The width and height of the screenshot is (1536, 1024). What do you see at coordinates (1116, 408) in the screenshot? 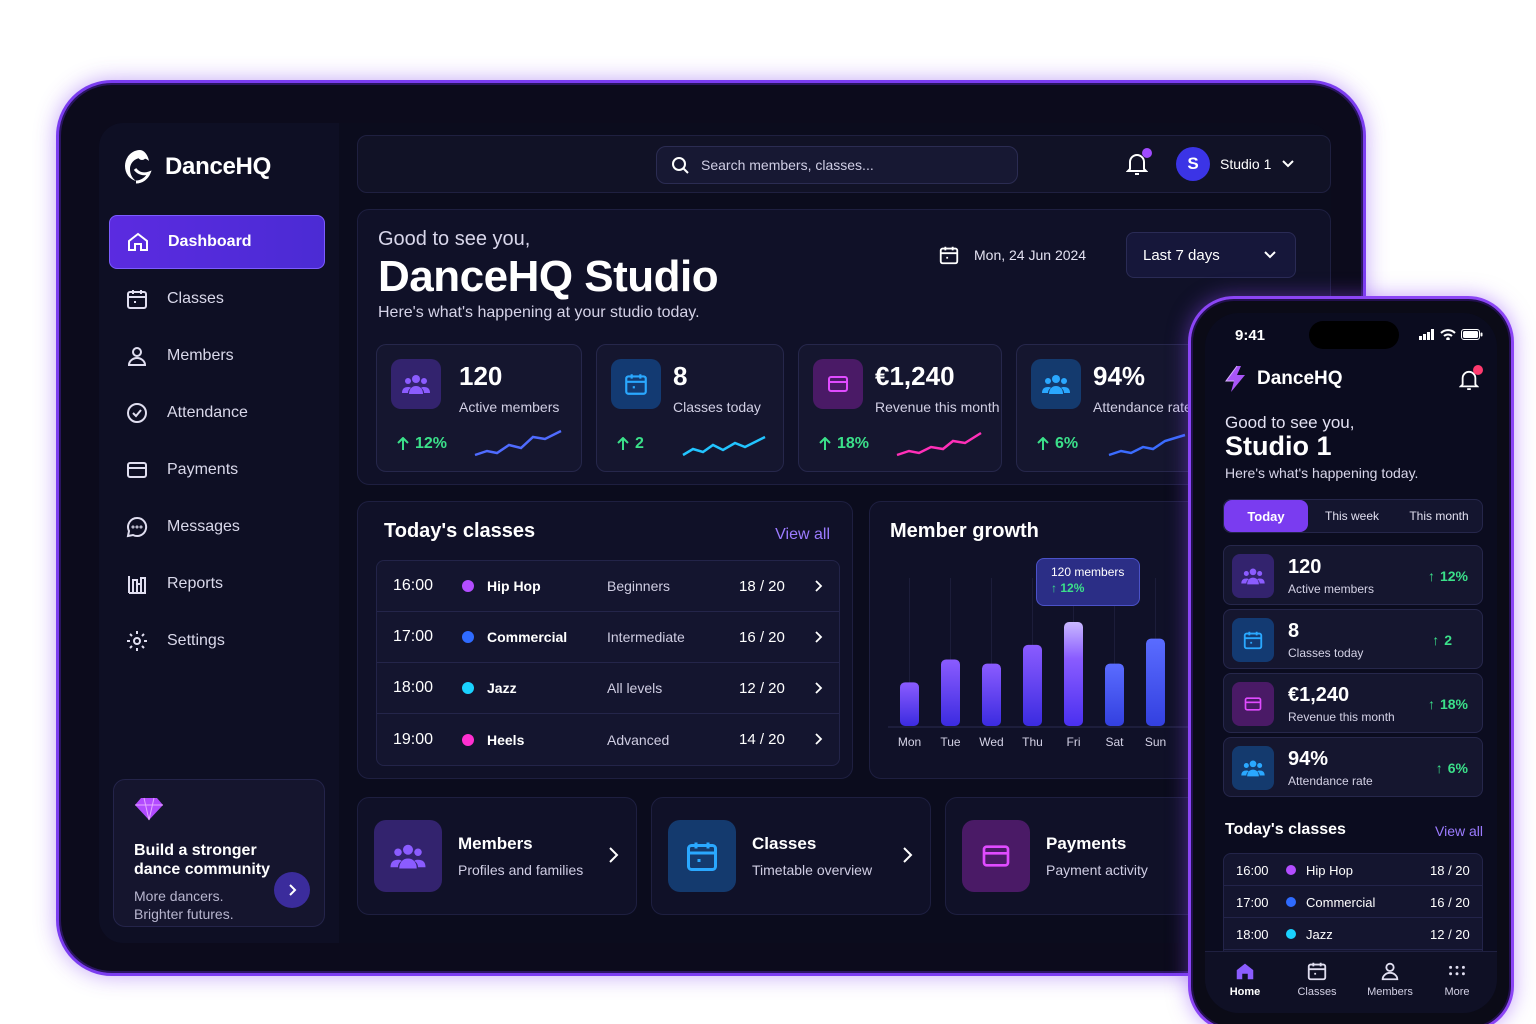
I see `stat-card-attendance: 94% Attendance rate 6%` at bounding box center [1116, 408].